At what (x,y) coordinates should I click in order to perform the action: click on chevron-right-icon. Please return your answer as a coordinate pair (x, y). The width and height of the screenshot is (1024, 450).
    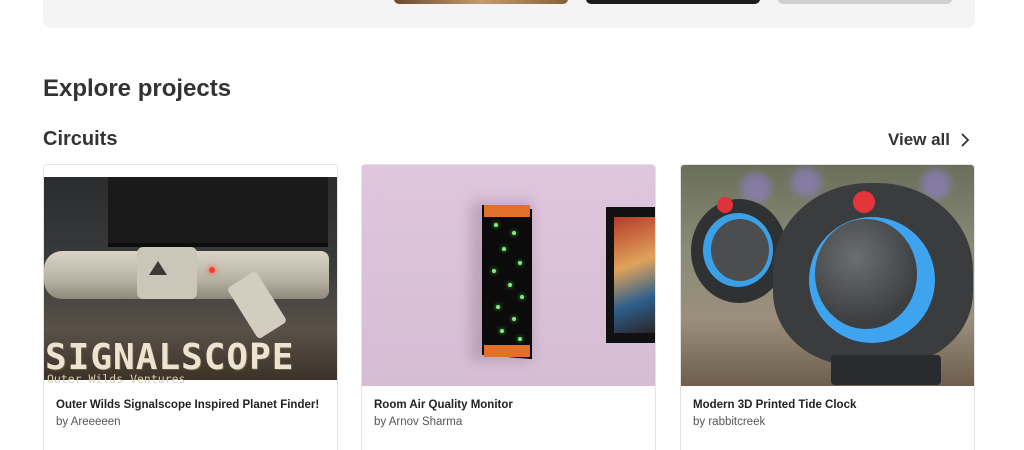
    Looking at the image, I should click on (965, 140).